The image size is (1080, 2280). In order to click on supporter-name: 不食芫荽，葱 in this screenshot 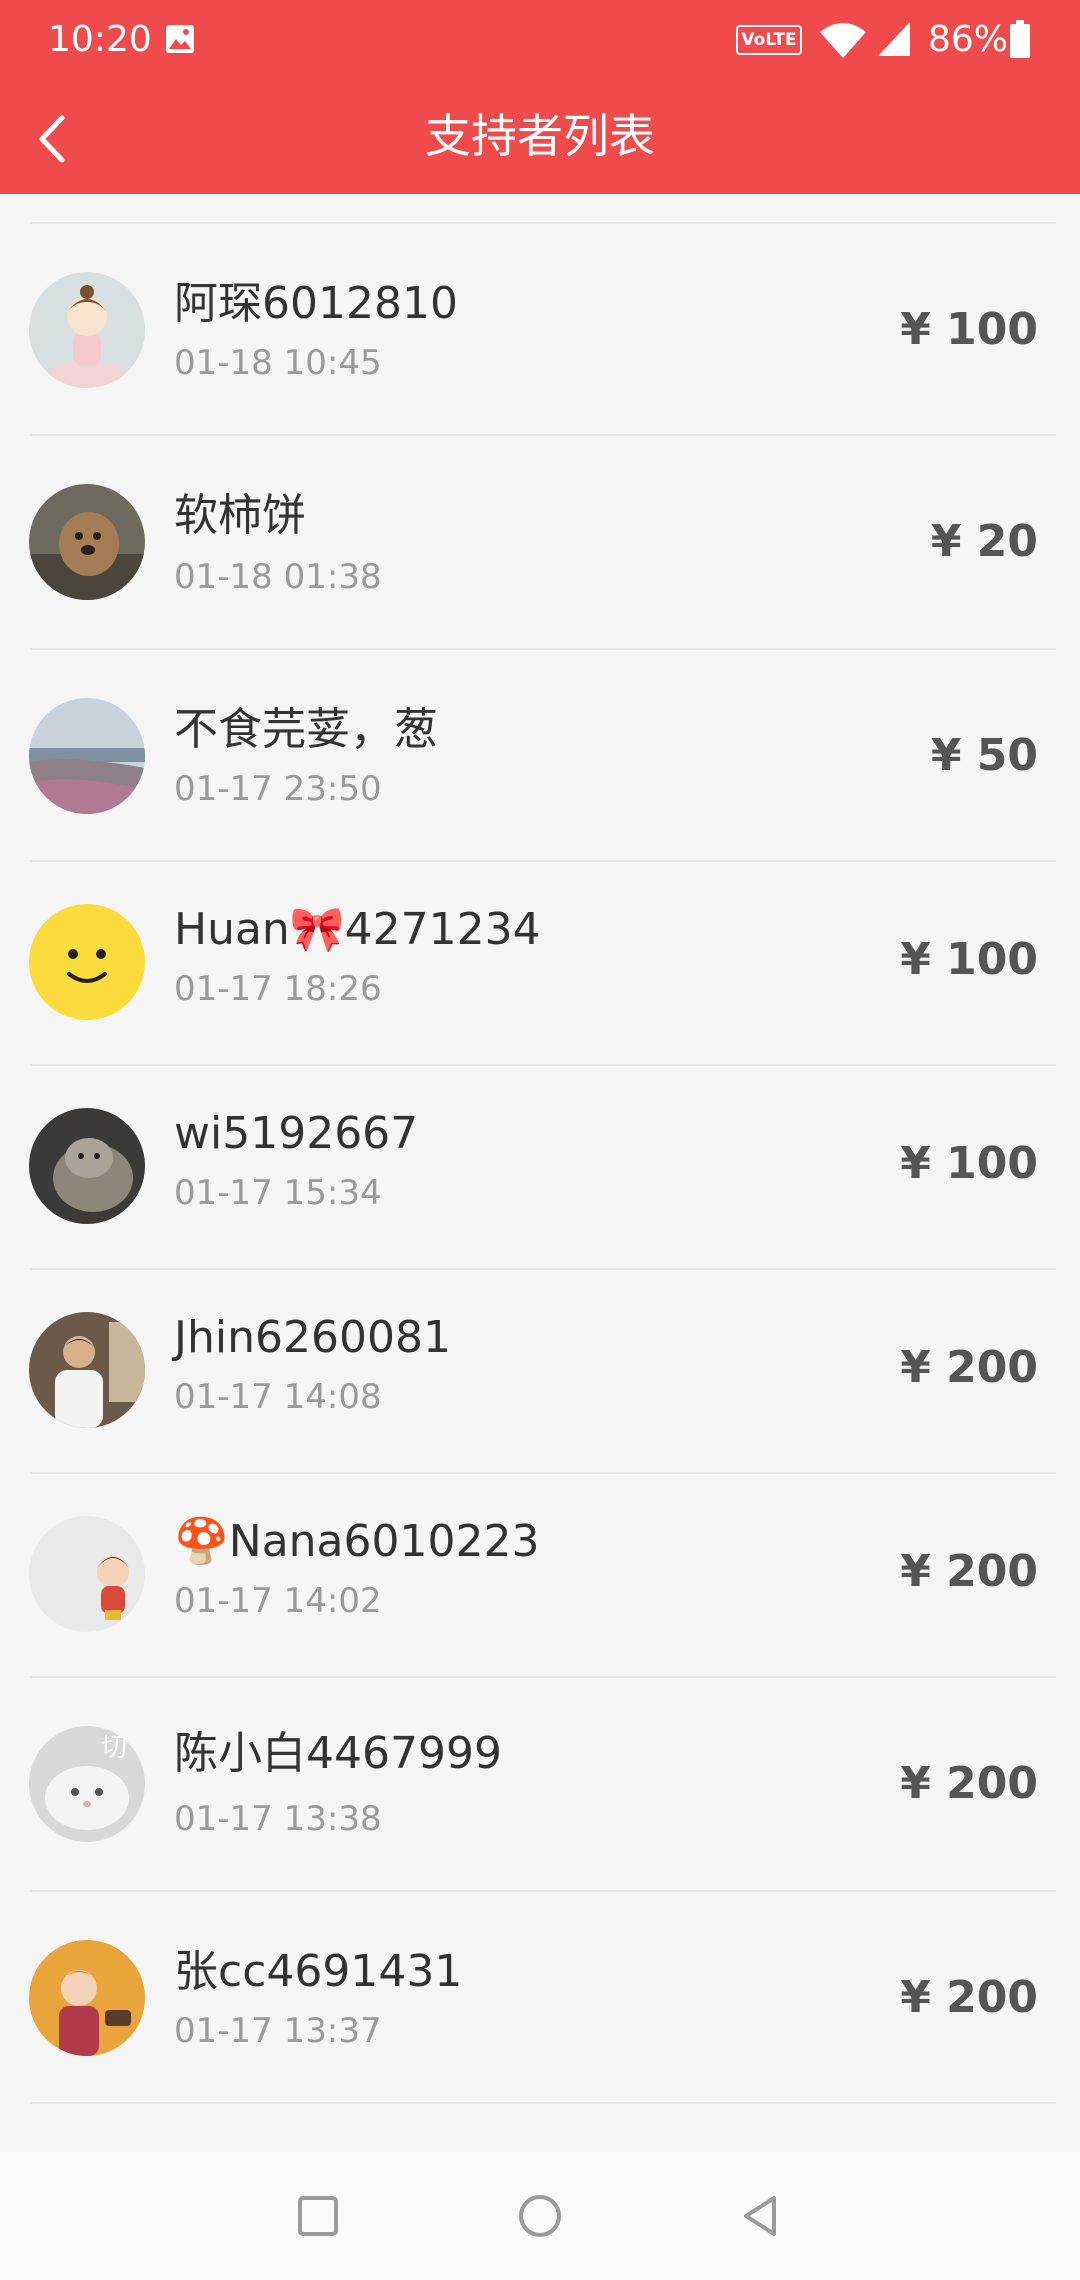, I will do `click(306, 729)`.